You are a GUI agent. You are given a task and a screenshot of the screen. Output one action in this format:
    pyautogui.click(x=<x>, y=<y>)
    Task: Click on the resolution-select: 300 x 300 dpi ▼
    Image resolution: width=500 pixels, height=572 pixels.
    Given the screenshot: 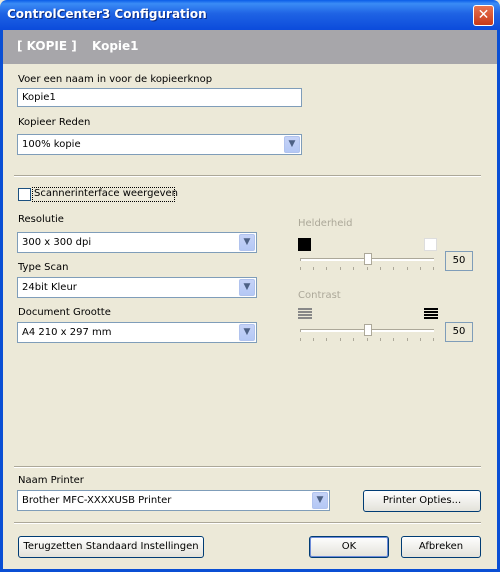 What is the action you would take?
    pyautogui.click(x=137, y=242)
    